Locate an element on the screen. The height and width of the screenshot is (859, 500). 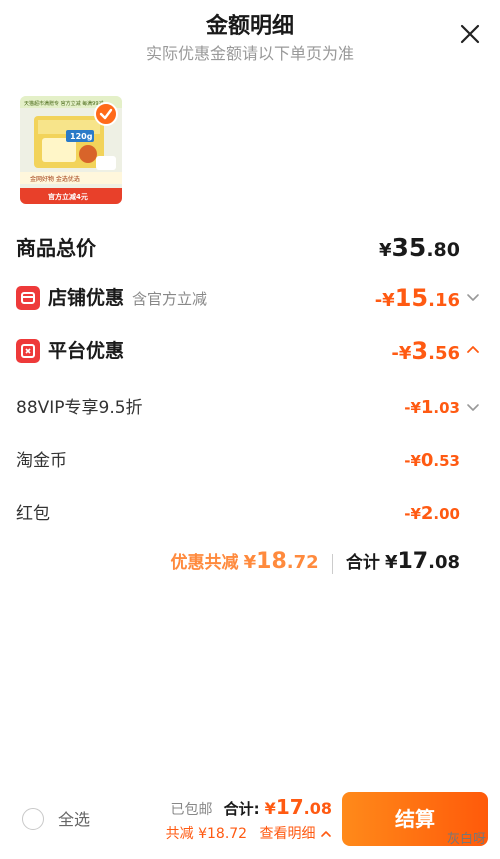
header: 金额明细 实际优惠金额请以下单页为准 is located at coordinates (250, 36).